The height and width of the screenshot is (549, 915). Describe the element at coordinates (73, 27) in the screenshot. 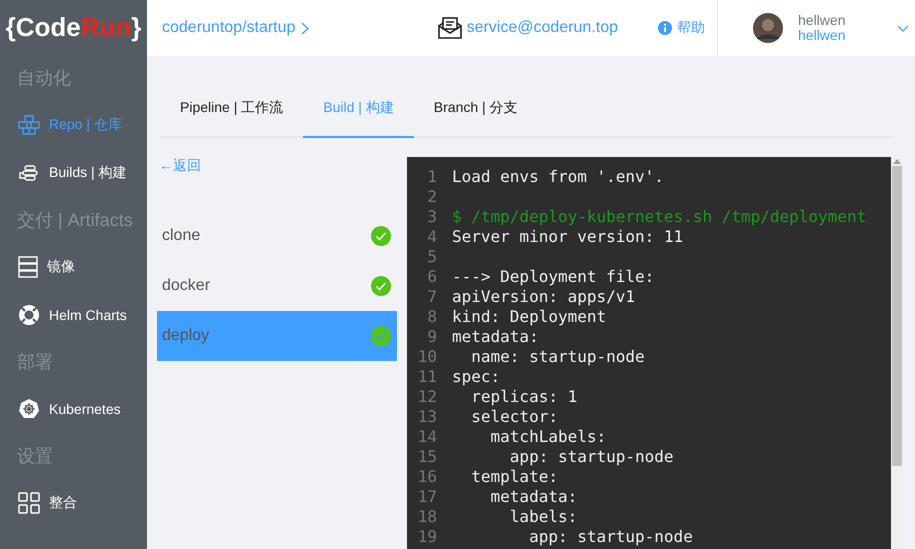

I see `logo: {CodeRun}` at that location.